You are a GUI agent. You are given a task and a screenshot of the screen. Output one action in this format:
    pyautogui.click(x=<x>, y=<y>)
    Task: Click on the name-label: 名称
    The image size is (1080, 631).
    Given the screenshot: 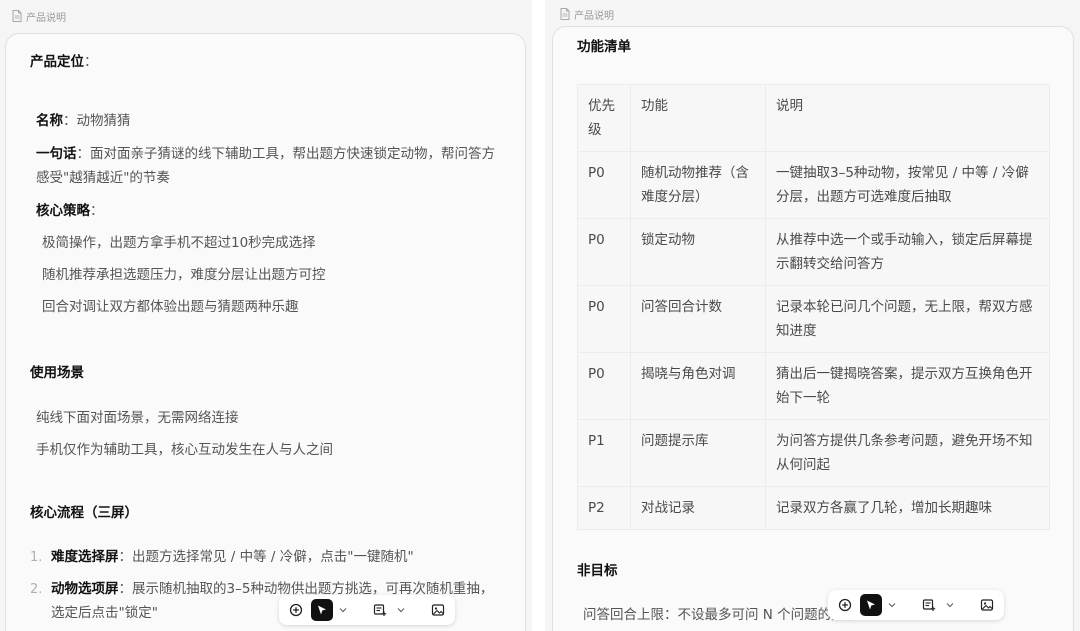 What is the action you would take?
    pyautogui.click(x=49, y=121)
    